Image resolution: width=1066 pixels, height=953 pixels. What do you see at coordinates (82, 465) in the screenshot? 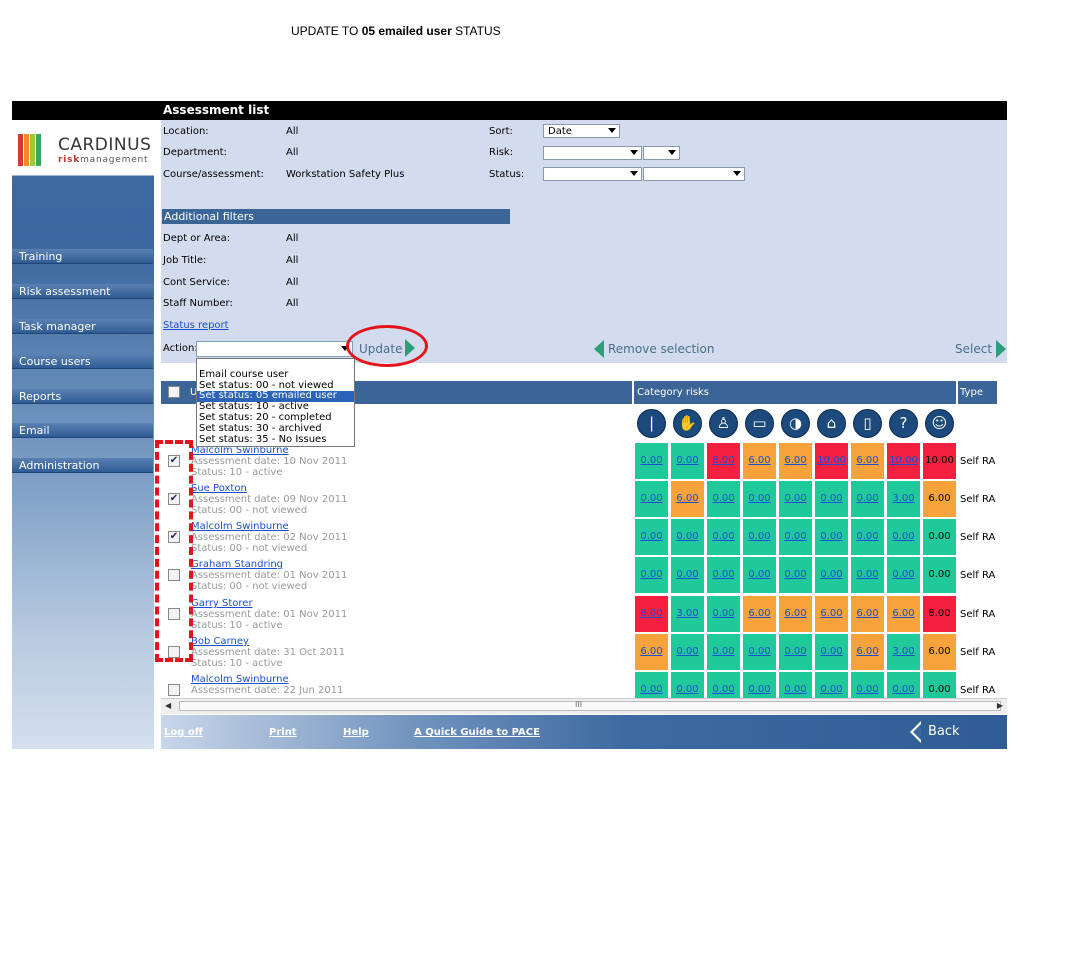
I see `nav-item-administration: Administration` at bounding box center [82, 465].